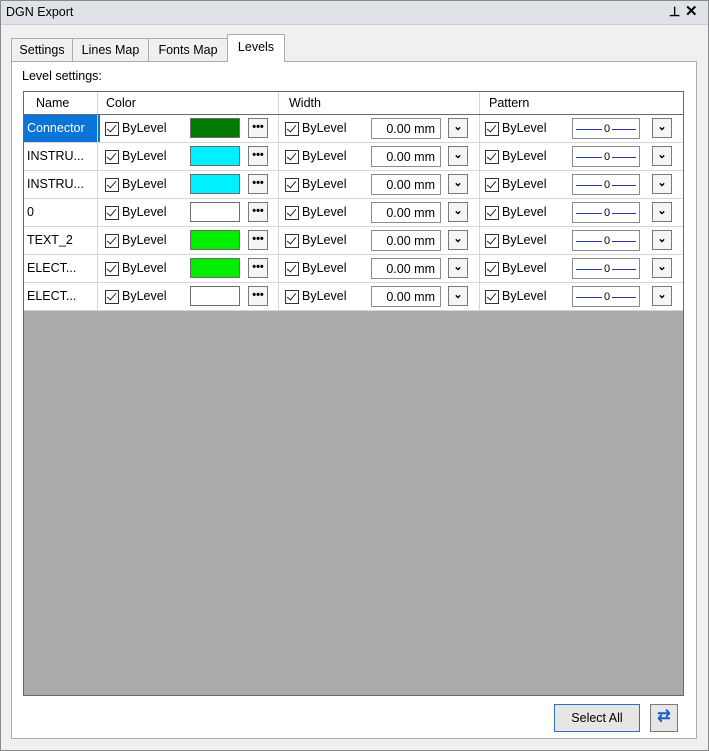  What do you see at coordinates (62, 240) in the screenshot?
I see `level-name-cell: TEXT_2` at bounding box center [62, 240].